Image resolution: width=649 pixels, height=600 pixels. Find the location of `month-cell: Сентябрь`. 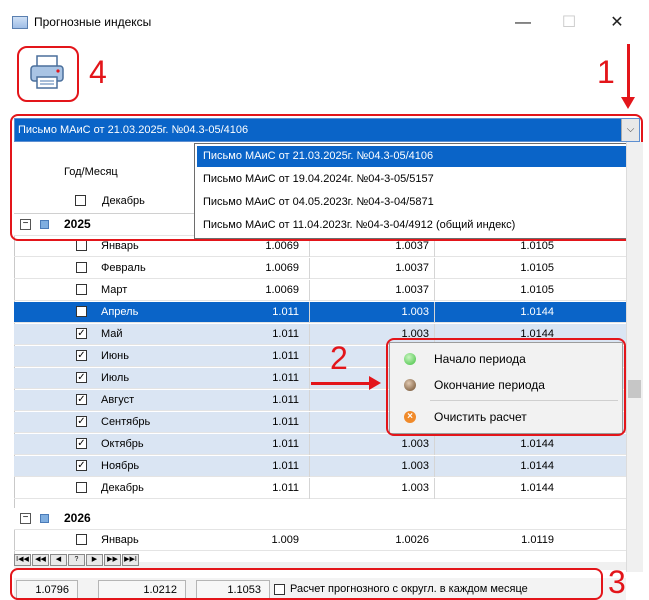

month-cell: Сентябрь is located at coordinates (126, 422).